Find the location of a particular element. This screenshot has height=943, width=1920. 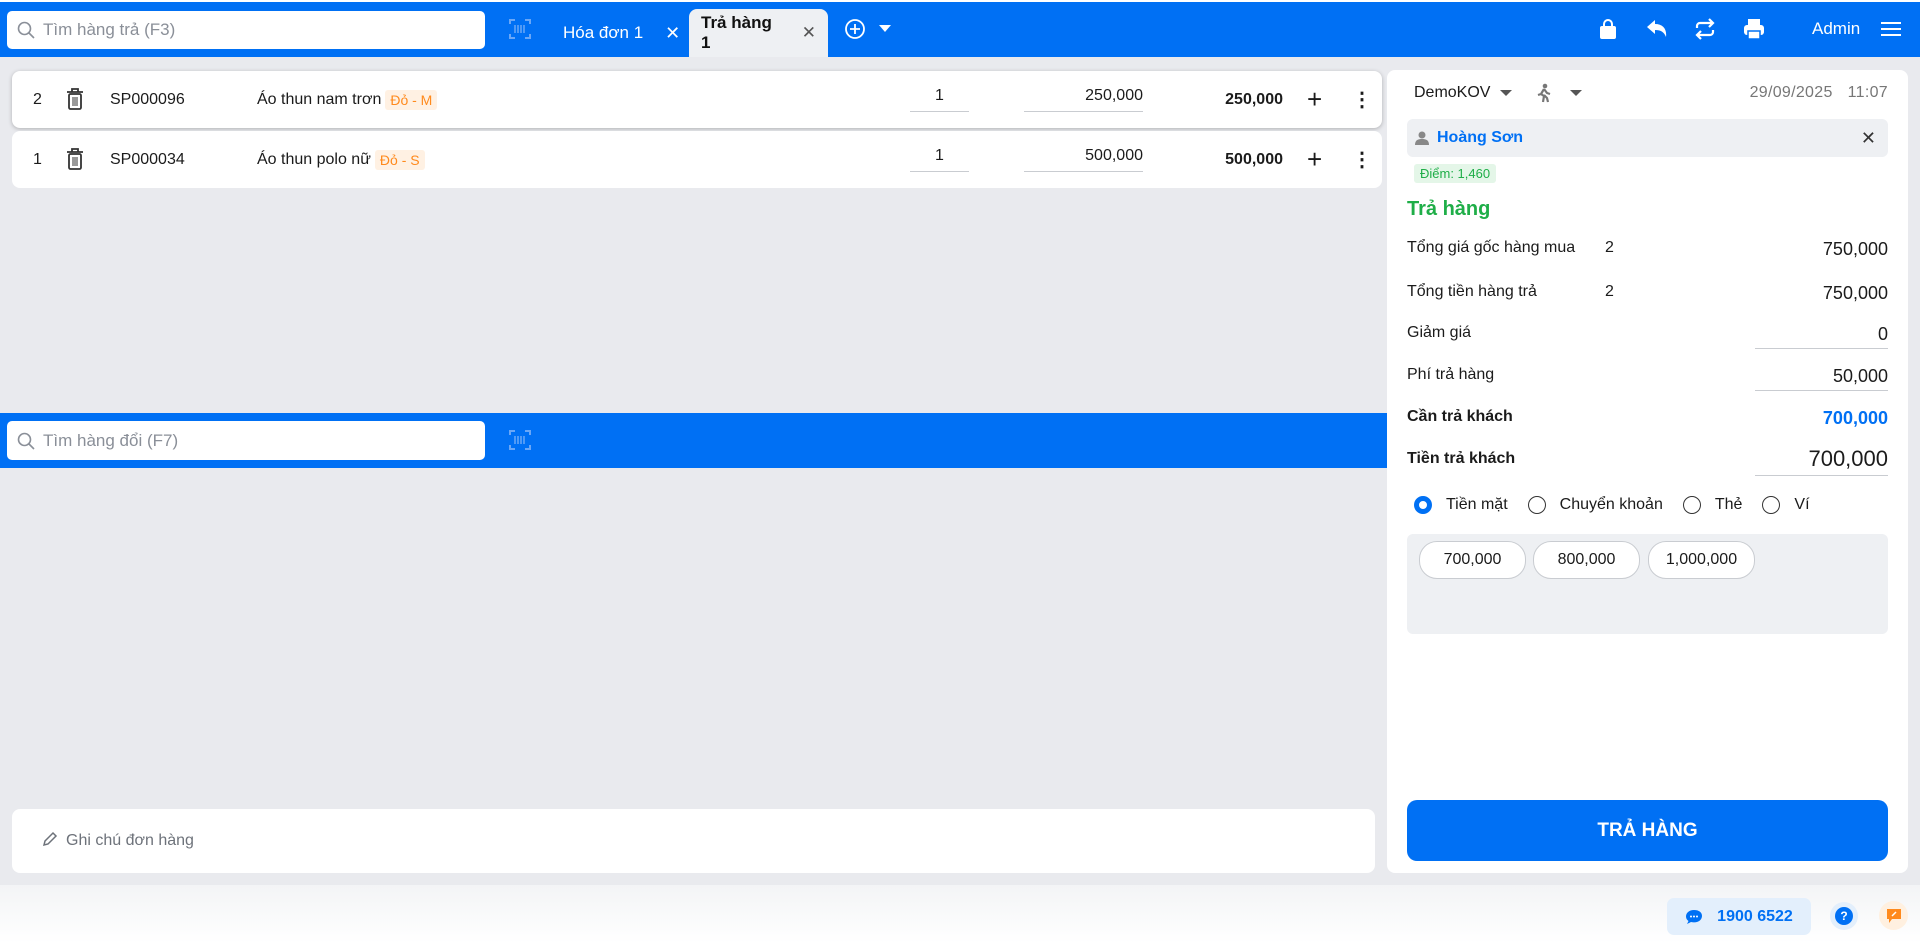

time: 11:07 is located at coordinates (1867, 92).